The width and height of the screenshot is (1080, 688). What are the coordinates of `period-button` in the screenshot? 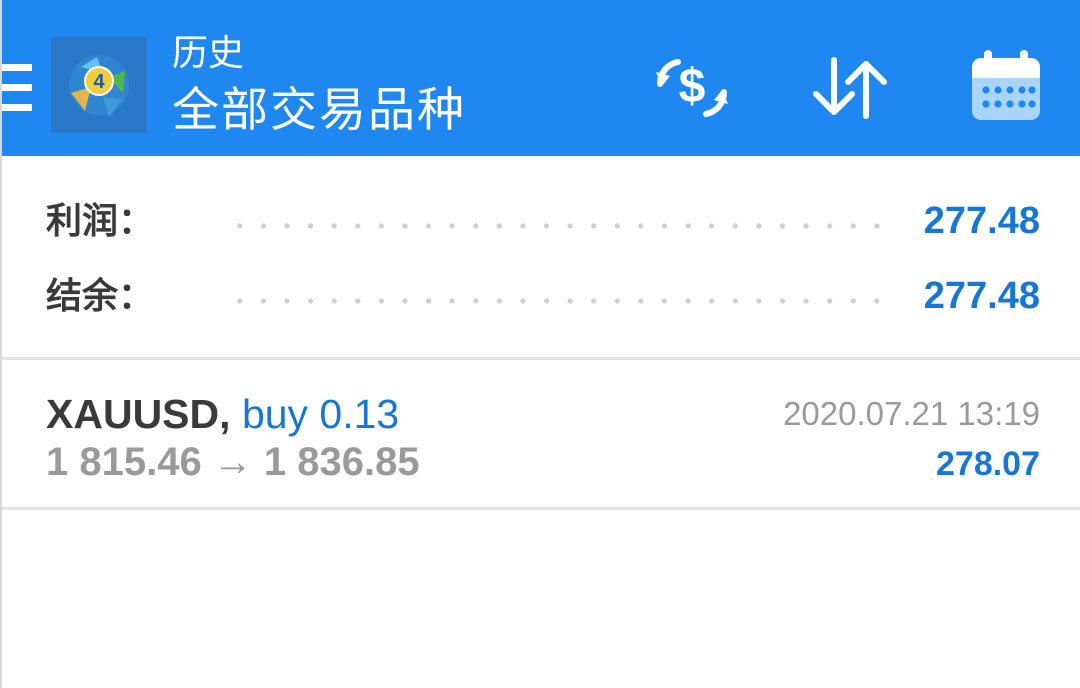 It's located at (1006, 88).